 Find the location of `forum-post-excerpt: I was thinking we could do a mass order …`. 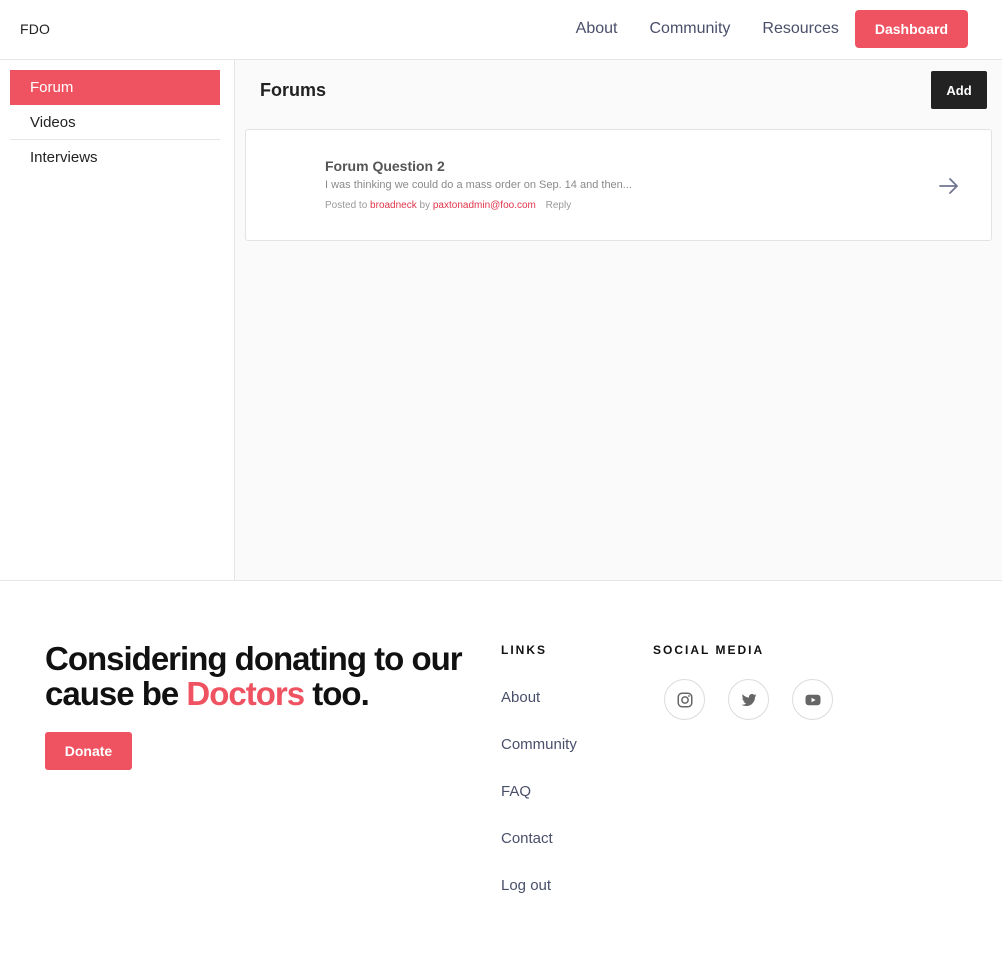

forum-post-excerpt: I was thinking we could do a mass order … is located at coordinates (478, 185).